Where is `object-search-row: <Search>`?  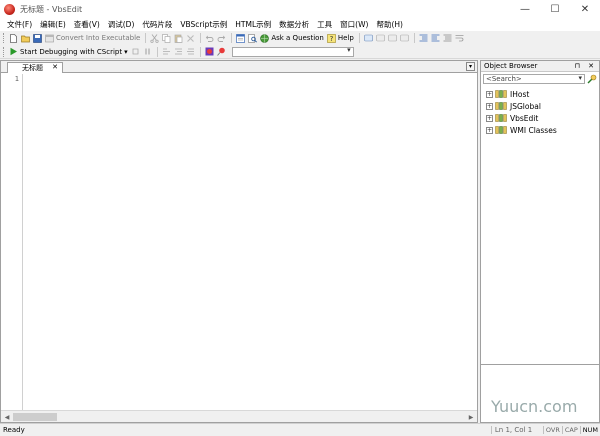
object-search-row: <Search> is located at coordinates (540, 79).